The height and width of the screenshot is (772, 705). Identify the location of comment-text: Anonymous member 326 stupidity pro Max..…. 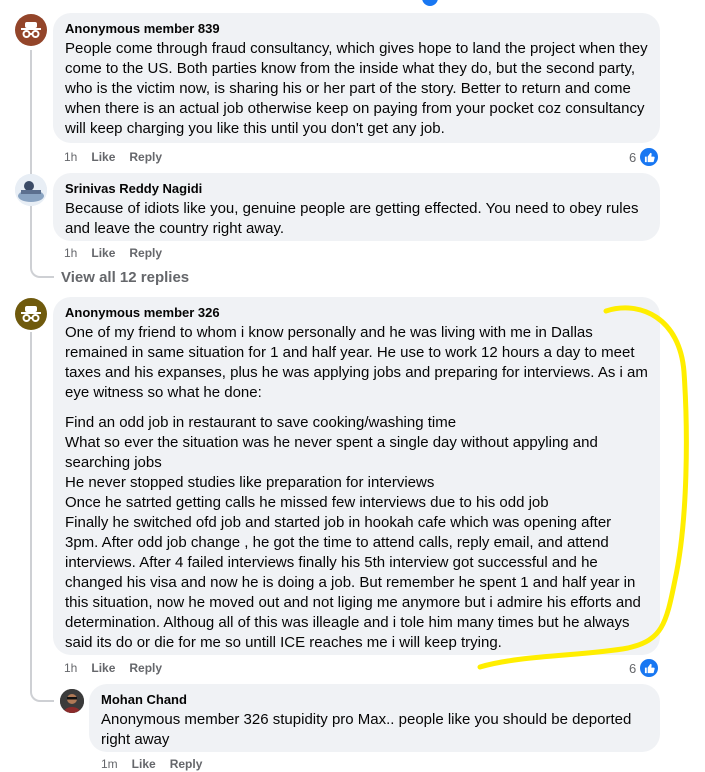
(366, 729).